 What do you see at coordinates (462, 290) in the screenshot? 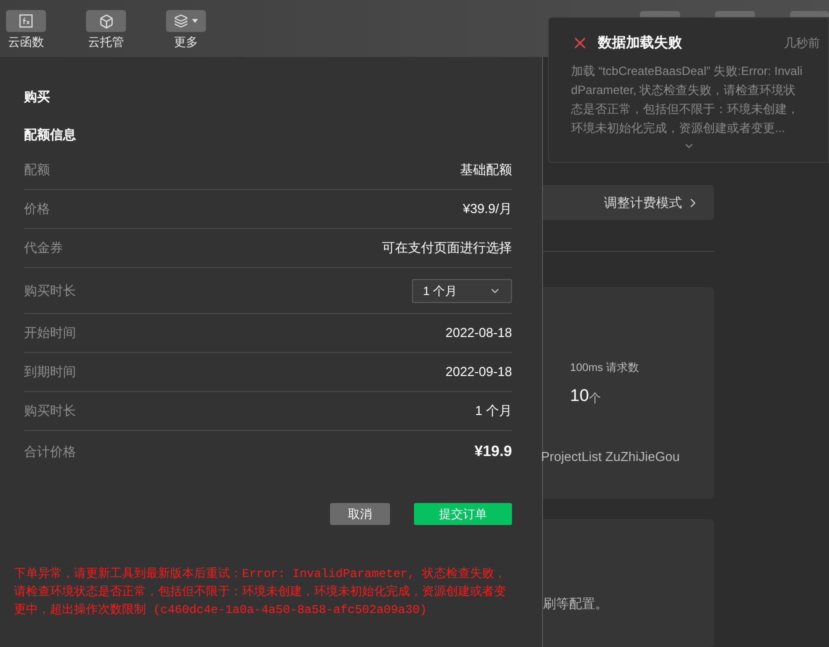
I see `duration-select: 1 个月` at bounding box center [462, 290].